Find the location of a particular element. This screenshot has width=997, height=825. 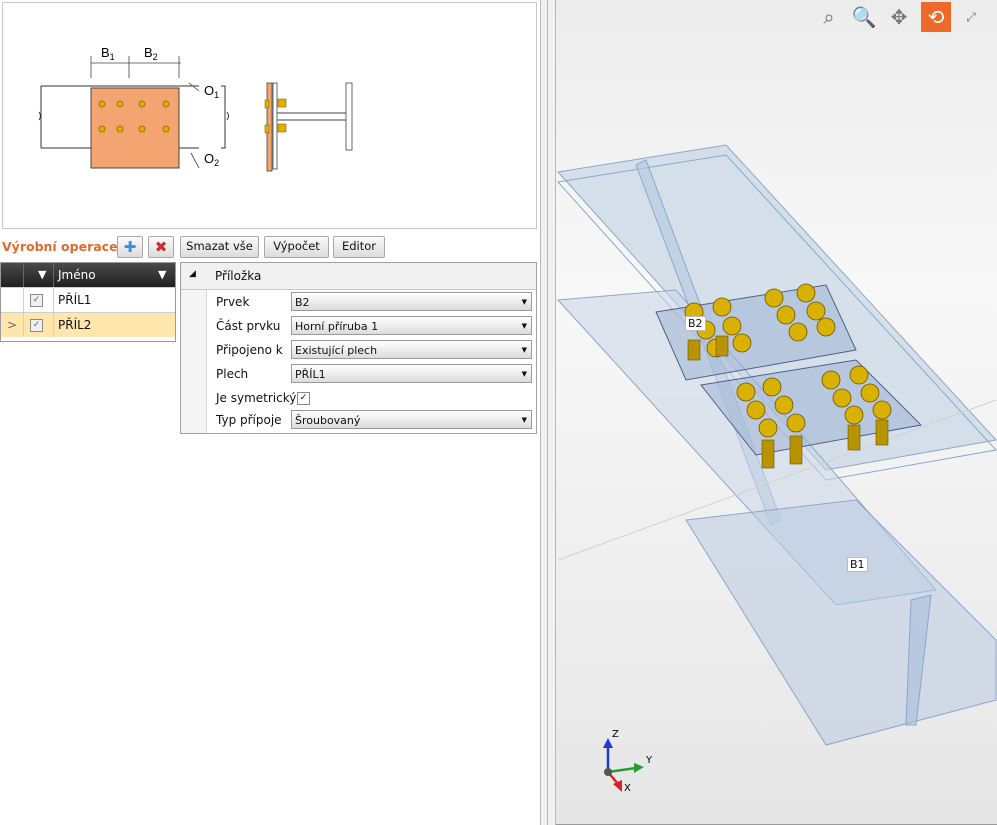

prop-row-symetricky: Je symetrický ✓ is located at coordinates (371, 399).